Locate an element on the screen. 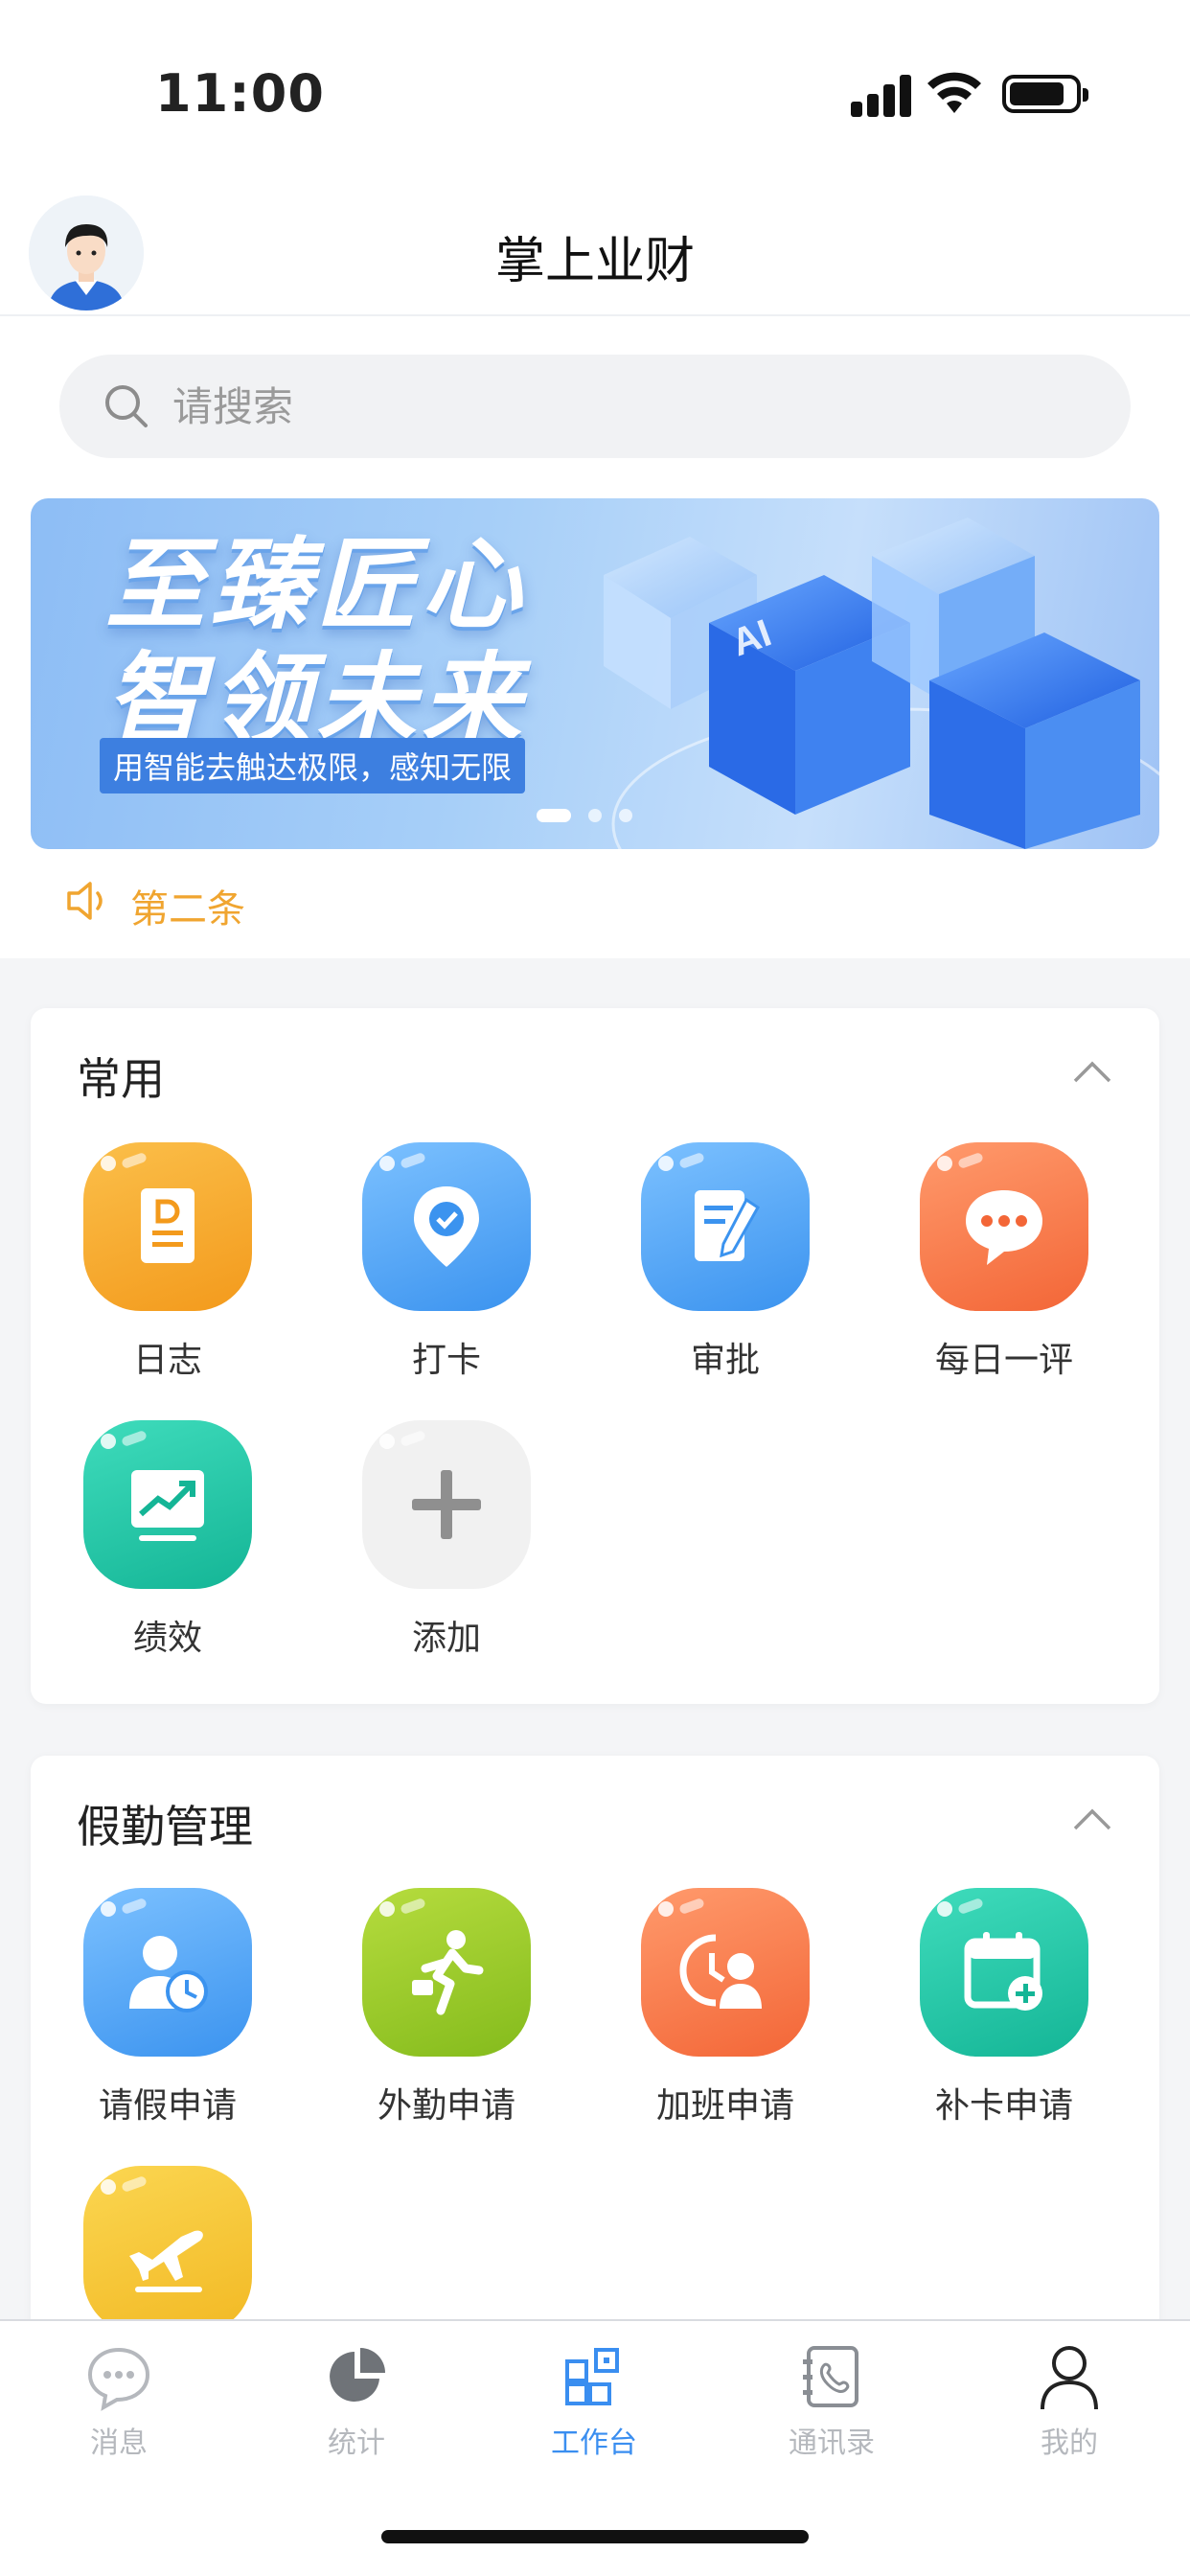 The width and height of the screenshot is (1190, 2576). page-title: 掌上业财 is located at coordinates (594, 261).